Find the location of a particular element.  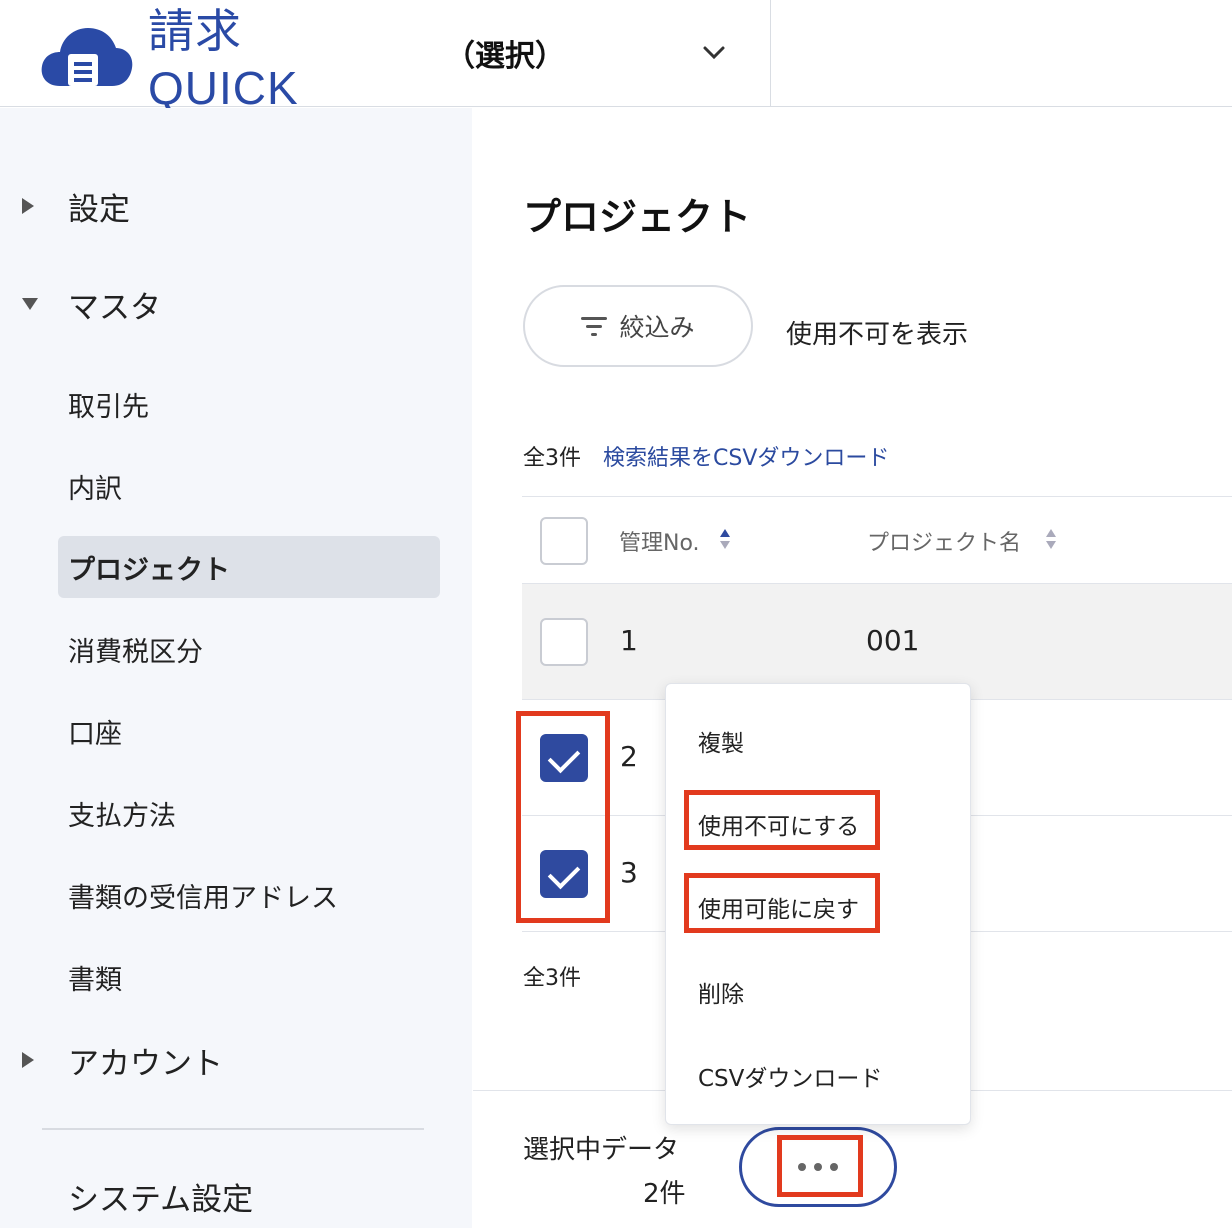

selected-data-count: 2件 is located at coordinates (664, 1194).